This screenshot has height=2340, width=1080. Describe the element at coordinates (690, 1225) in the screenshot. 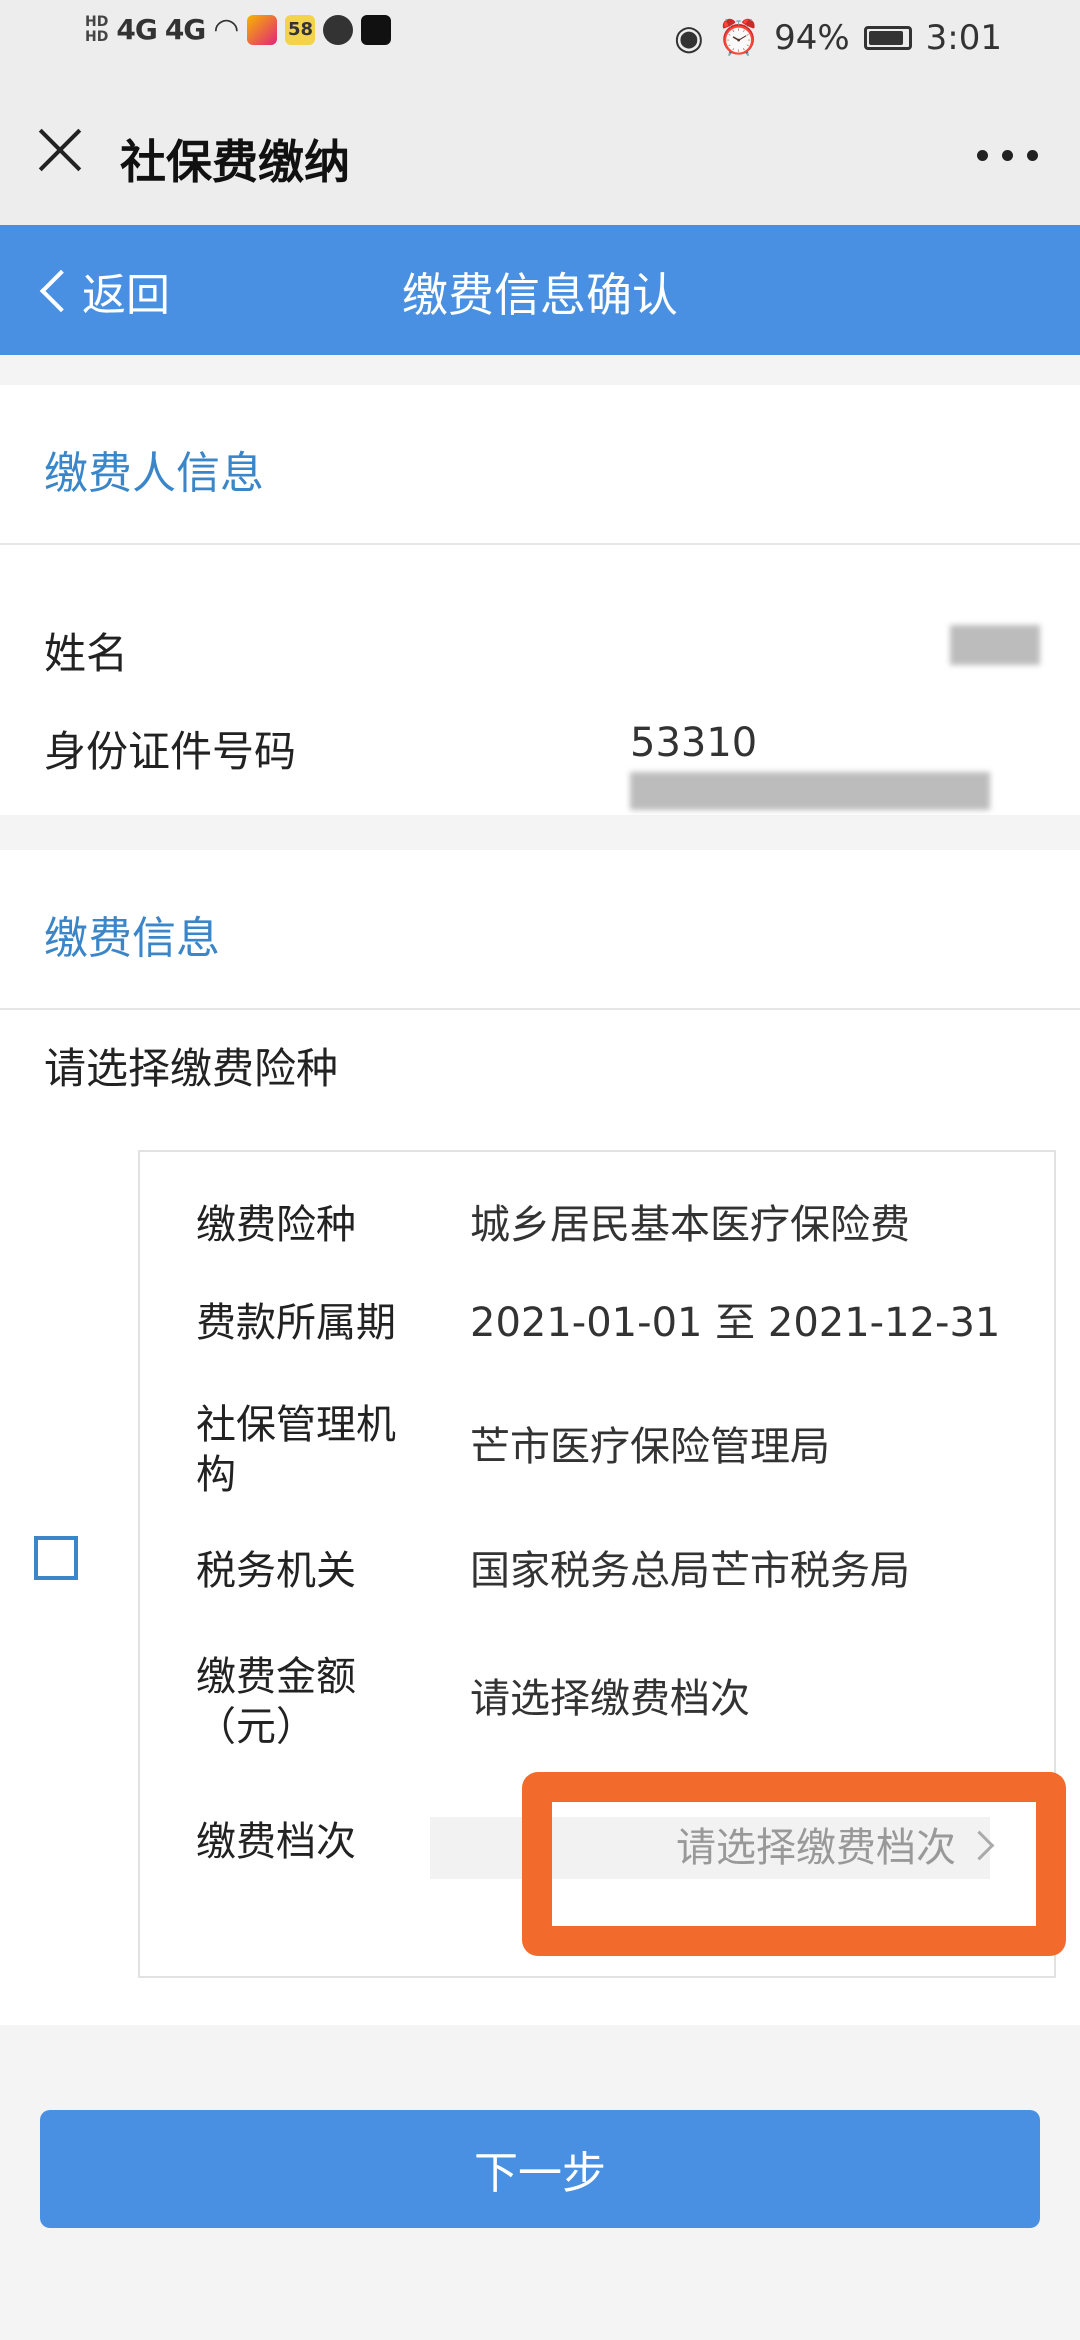

I see `insurance-type-value: 城乡居民基本医疗保险费` at that location.